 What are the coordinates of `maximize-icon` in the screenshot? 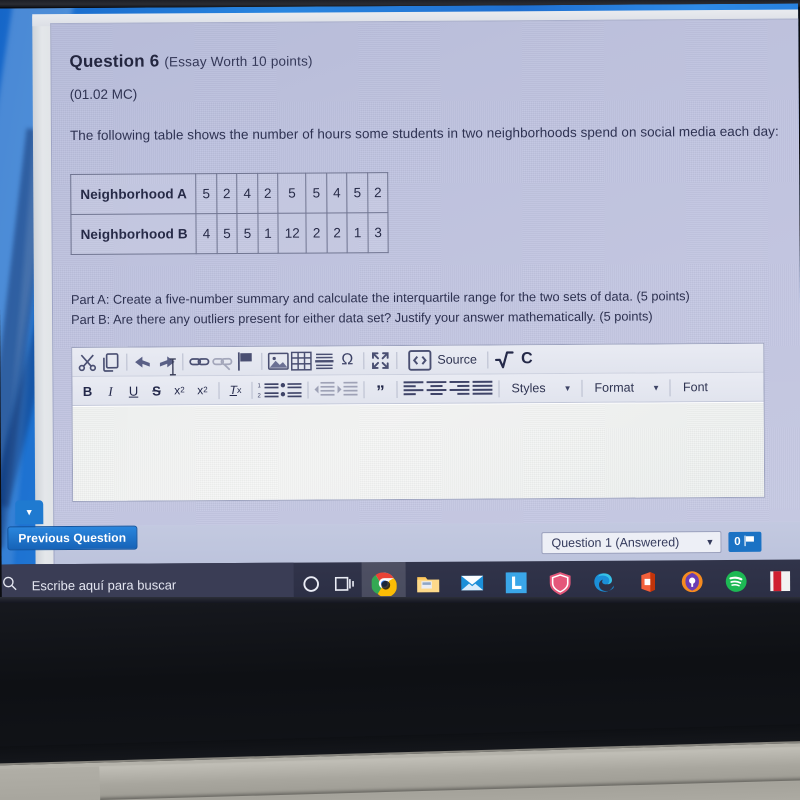 It's located at (380, 360).